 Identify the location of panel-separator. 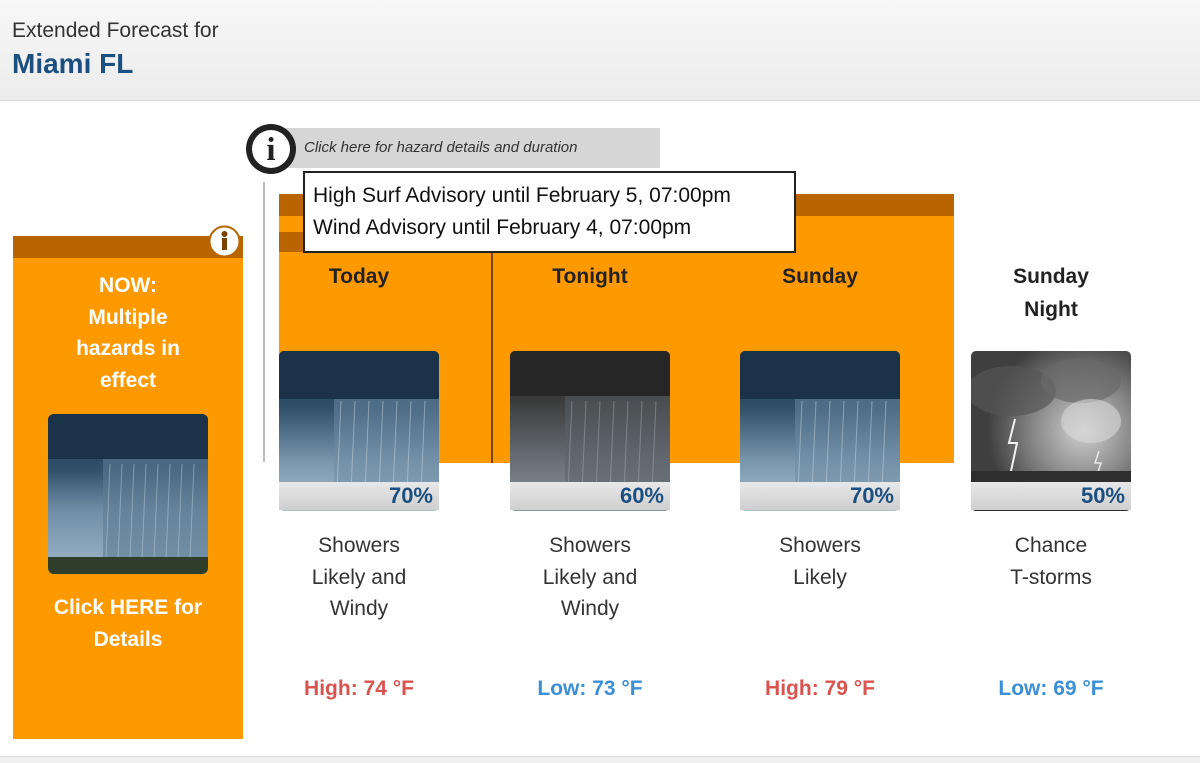
(264, 322).